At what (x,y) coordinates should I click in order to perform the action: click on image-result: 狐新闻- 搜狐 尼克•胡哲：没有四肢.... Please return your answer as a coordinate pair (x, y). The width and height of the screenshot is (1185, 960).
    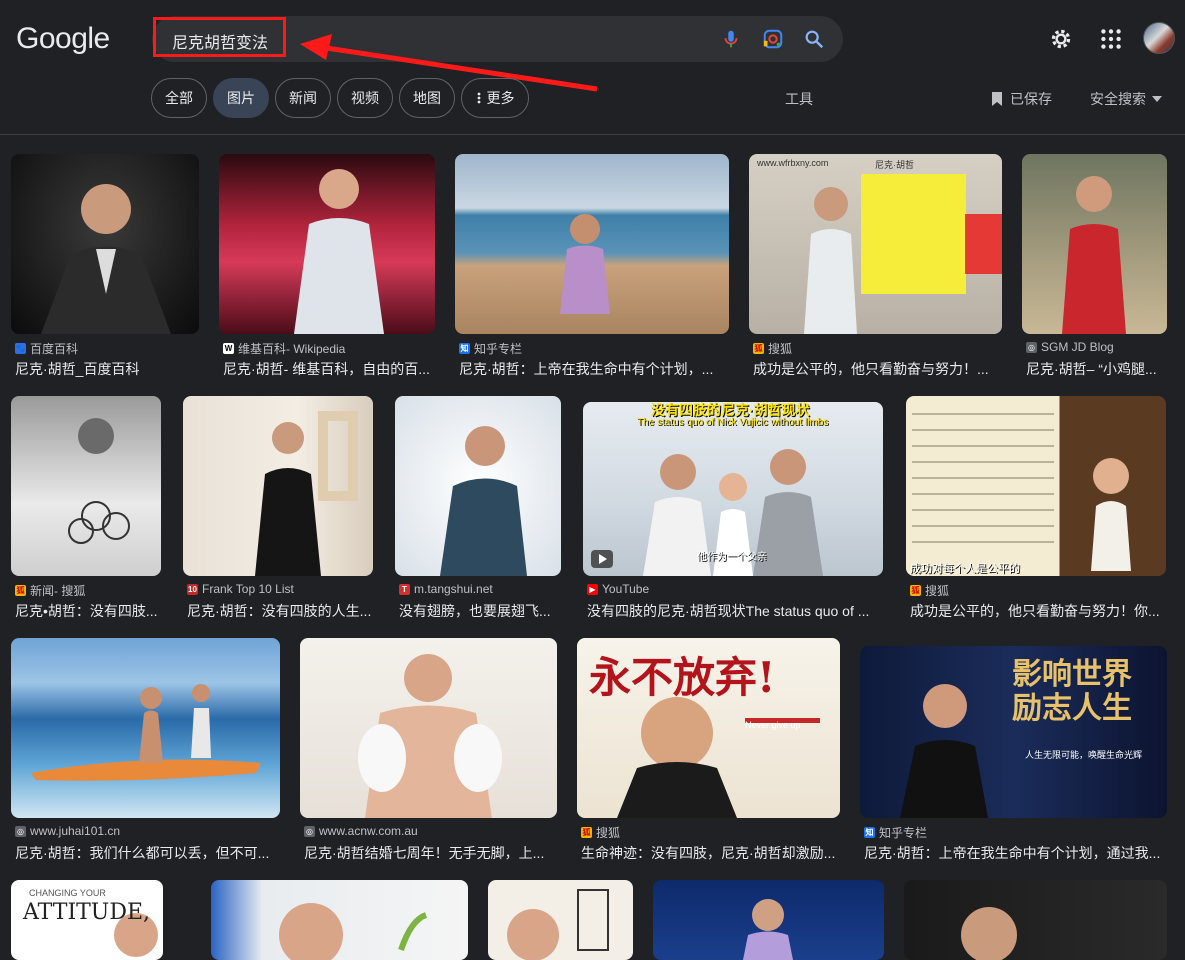
    Looking at the image, I should click on (86, 511).